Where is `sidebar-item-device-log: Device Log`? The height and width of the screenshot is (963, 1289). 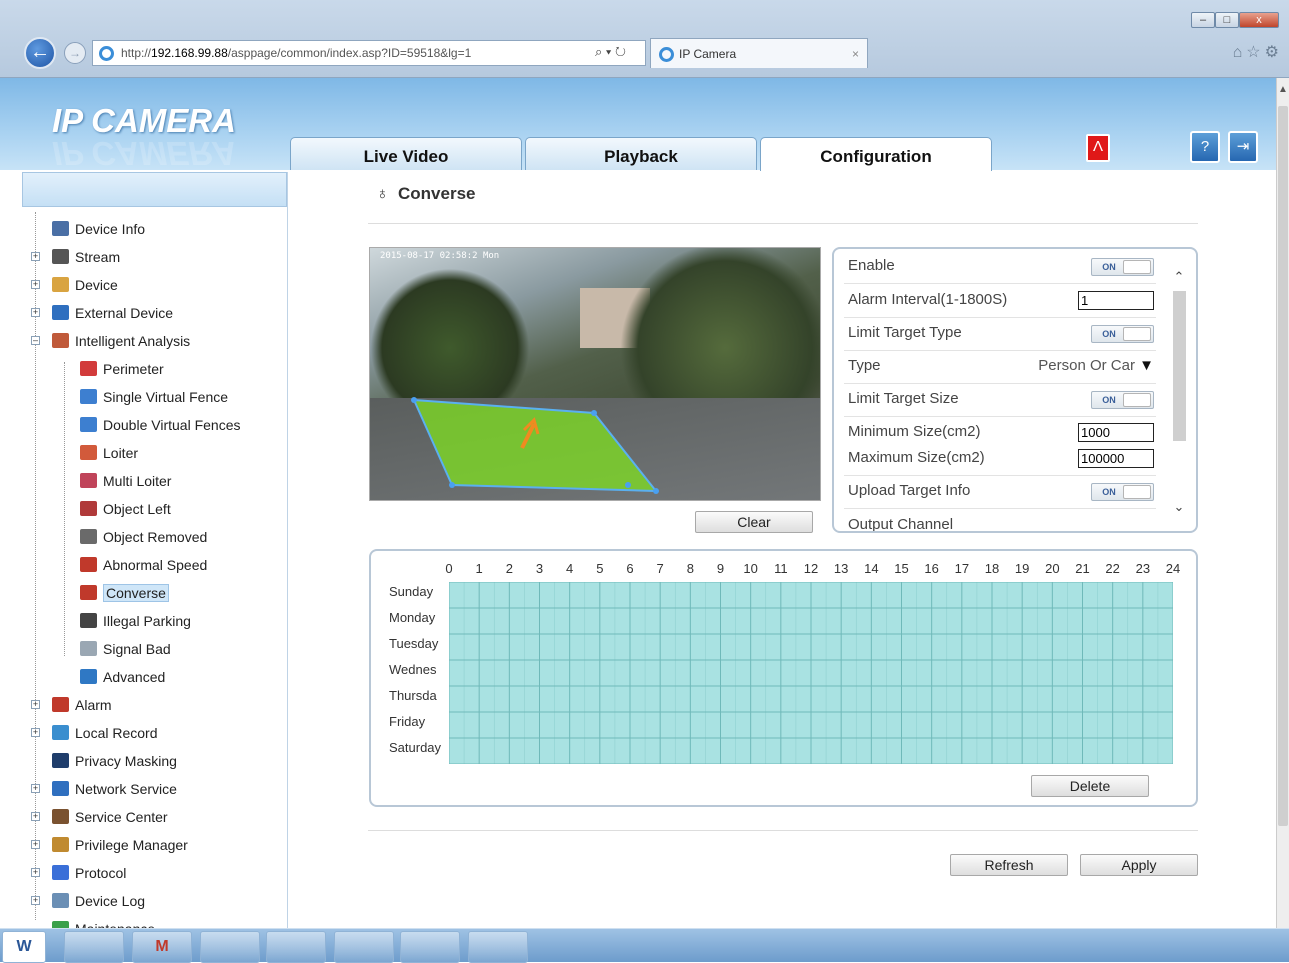
sidebar-item-device-log: Device Log is located at coordinates (98, 901).